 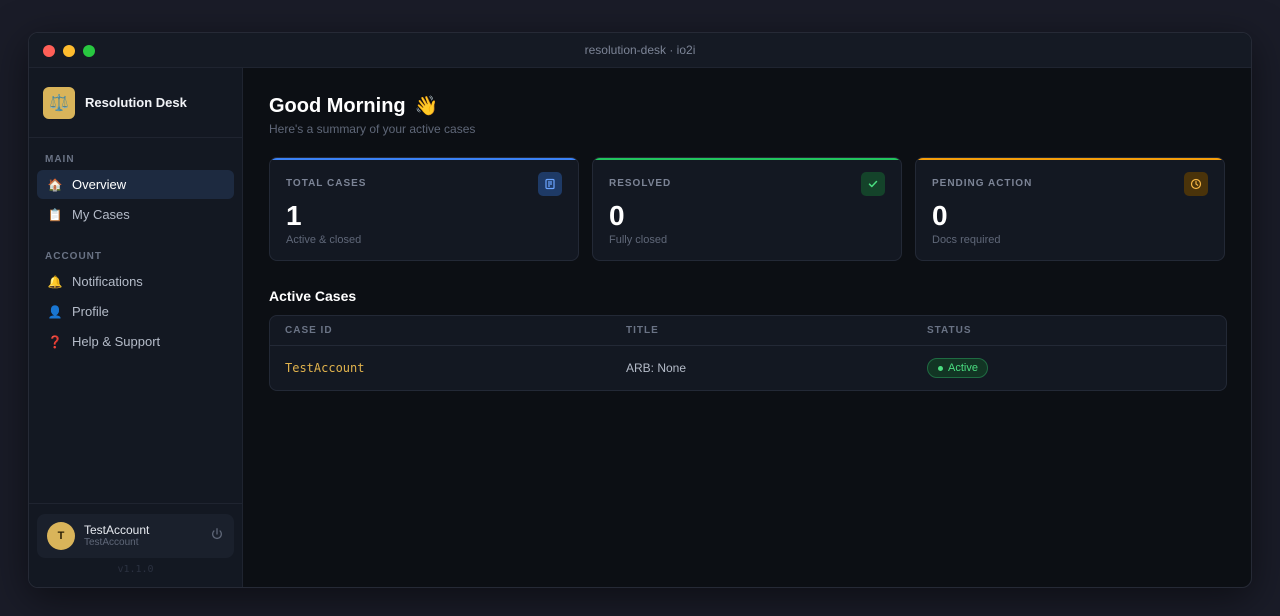 I want to click on stat-card-resolved: RESOLVED 0 Fully closed, so click(x=747, y=209).